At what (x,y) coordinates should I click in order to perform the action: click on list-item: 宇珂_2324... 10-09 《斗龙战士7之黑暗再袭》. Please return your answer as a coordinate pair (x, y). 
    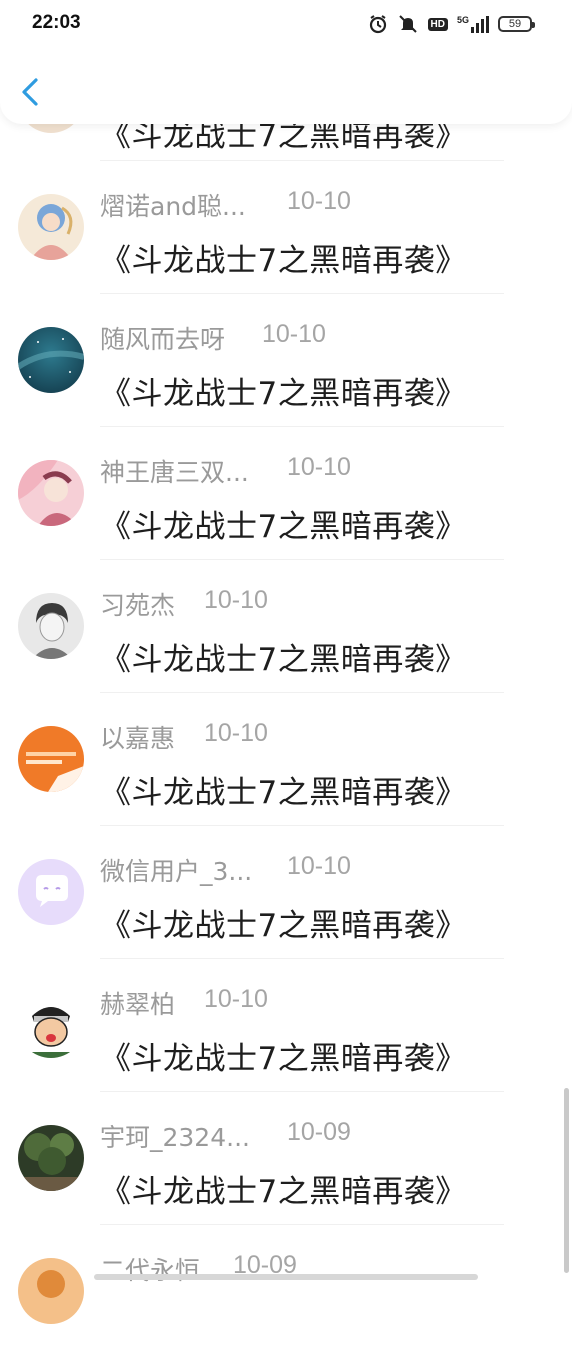
    Looking at the image, I should click on (286, 1165).